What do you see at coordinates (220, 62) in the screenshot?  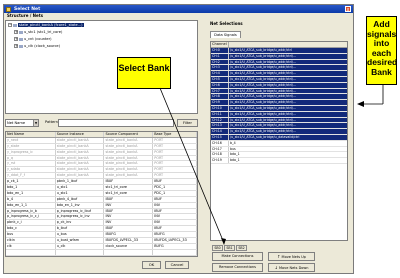 I see `channel-id: CH:2` at bounding box center [220, 62].